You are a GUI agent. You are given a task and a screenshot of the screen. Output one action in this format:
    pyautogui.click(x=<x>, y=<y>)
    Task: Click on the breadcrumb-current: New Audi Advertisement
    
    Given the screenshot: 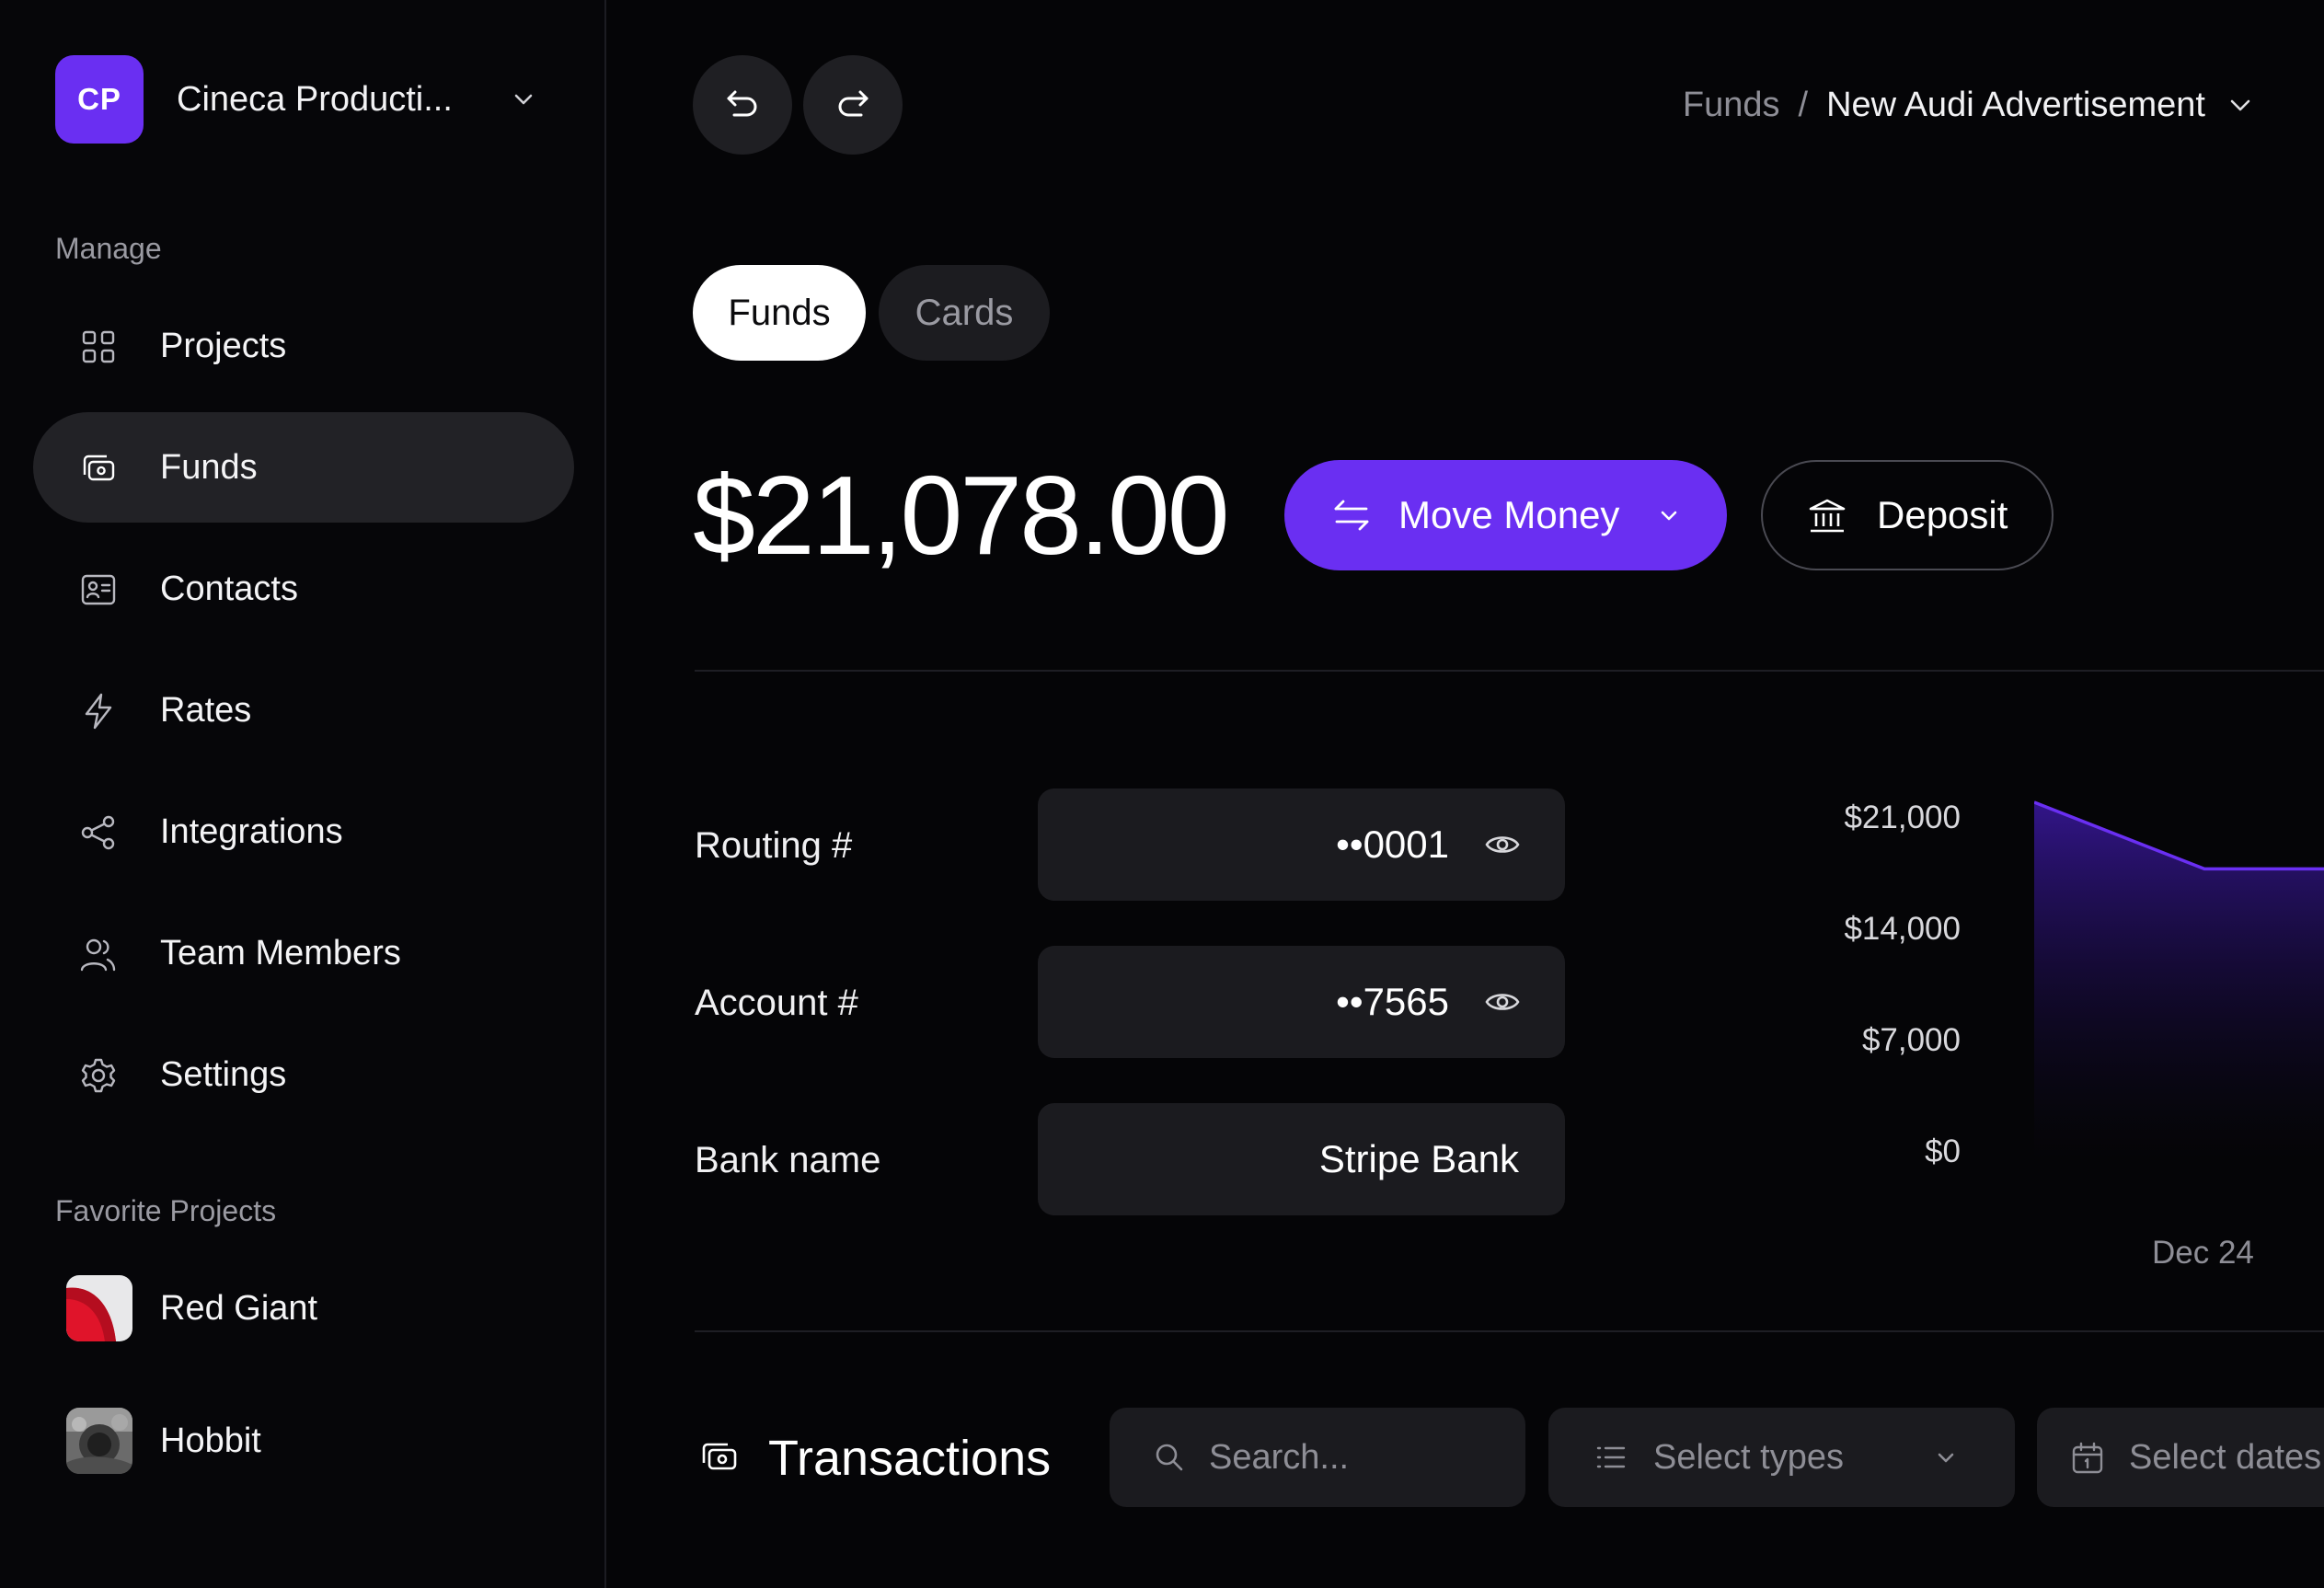 What is the action you would take?
    pyautogui.click(x=2015, y=105)
    